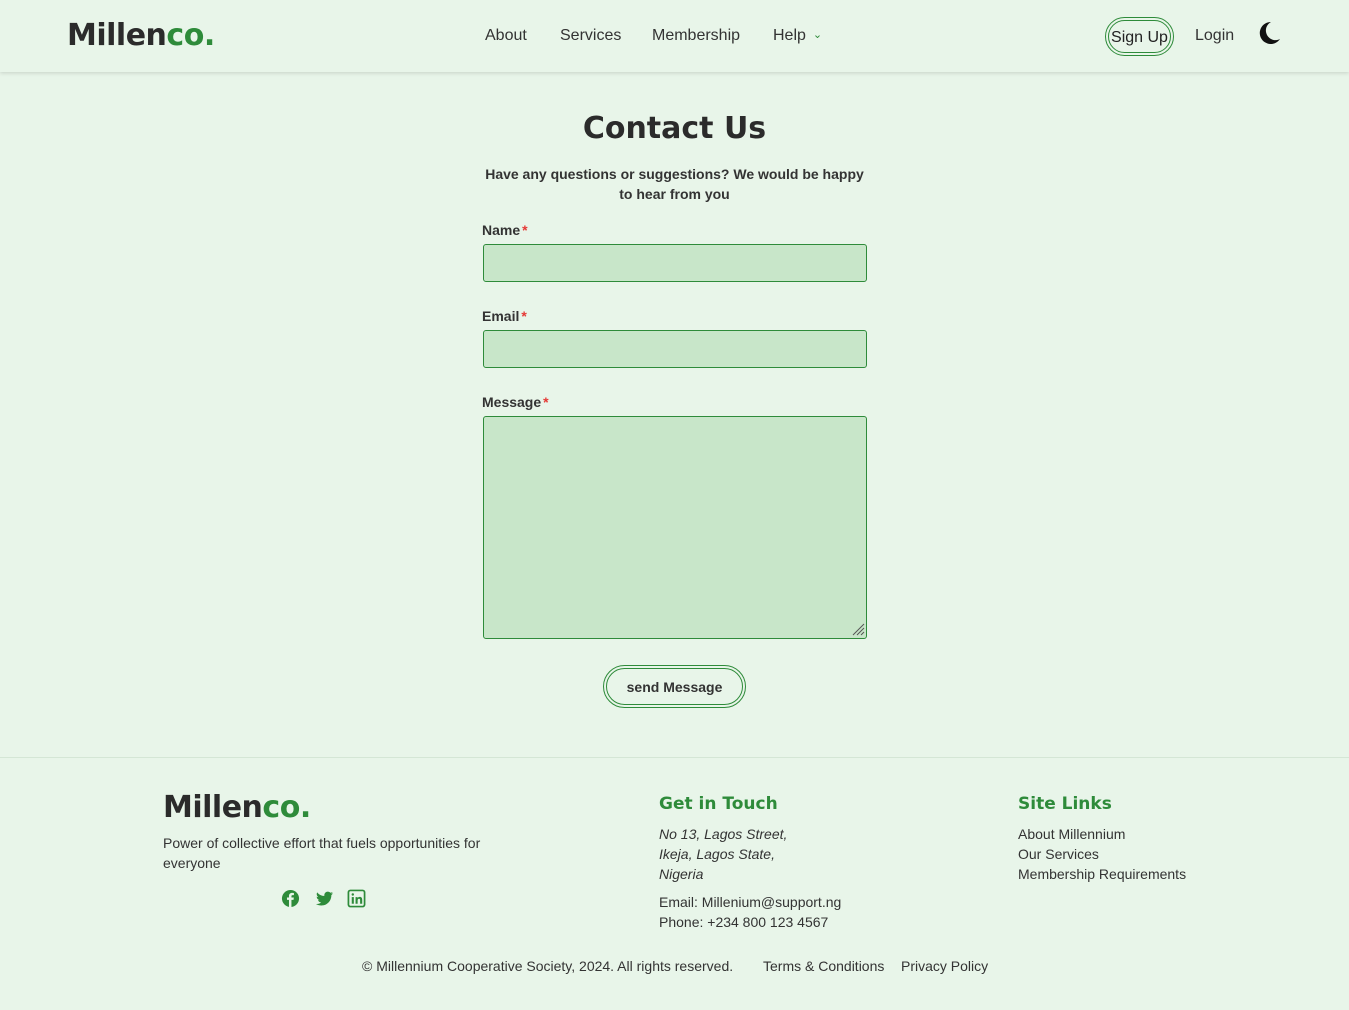 This screenshot has height=1010, width=1349. Describe the element at coordinates (858, 629) in the screenshot. I see `resize-grip-icon` at that location.